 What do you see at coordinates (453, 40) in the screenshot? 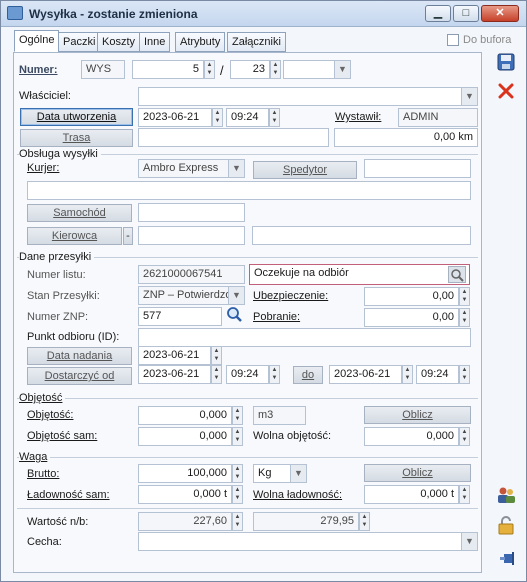
I see `do-bufora-checkbox` at bounding box center [453, 40].